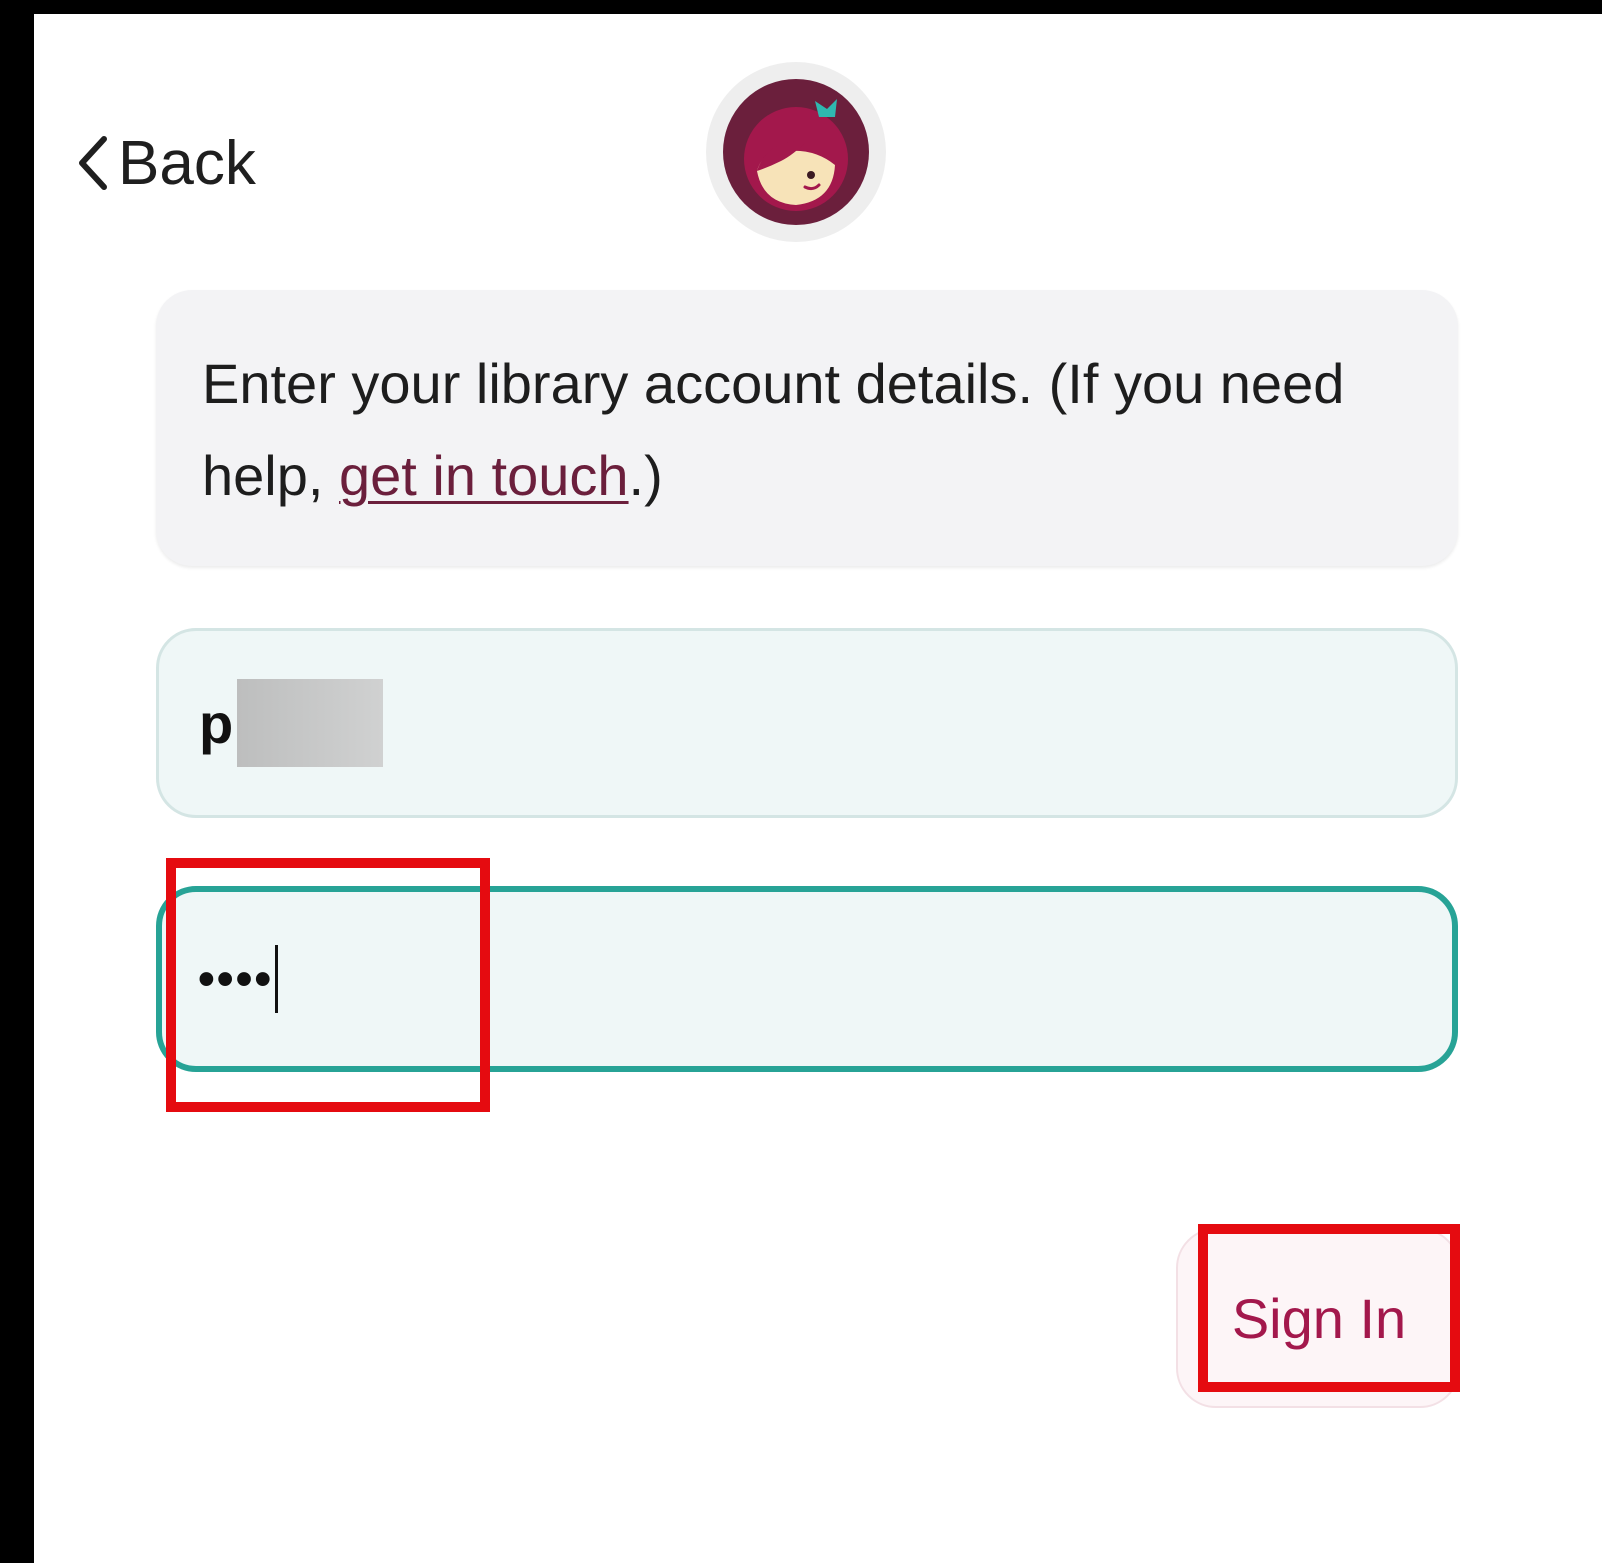 The height and width of the screenshot is (1563, 1602). Describe the element at coordinates (484, 475) in the screenshot. I see `get-in-touch-link: get in touch` at that location.